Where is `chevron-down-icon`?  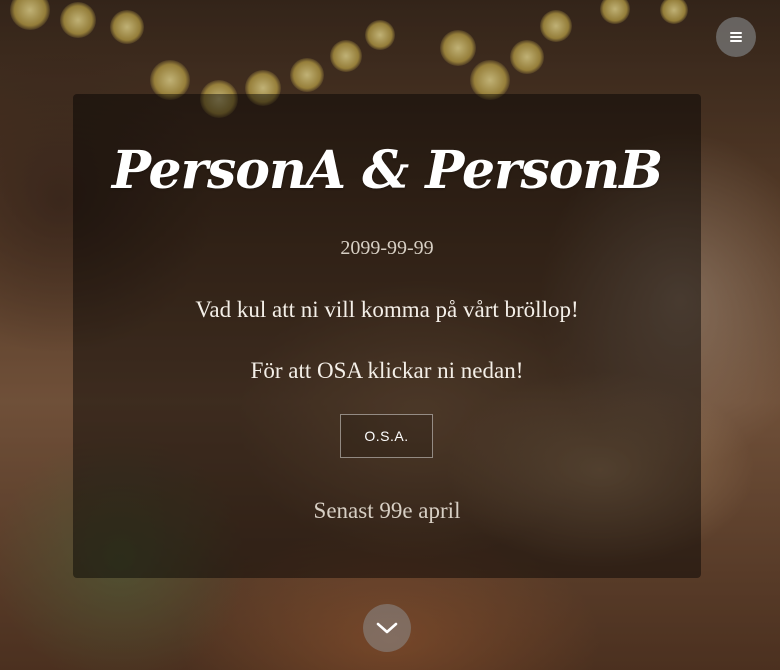 chevron-down-icon is located at coordinates (387, 628).